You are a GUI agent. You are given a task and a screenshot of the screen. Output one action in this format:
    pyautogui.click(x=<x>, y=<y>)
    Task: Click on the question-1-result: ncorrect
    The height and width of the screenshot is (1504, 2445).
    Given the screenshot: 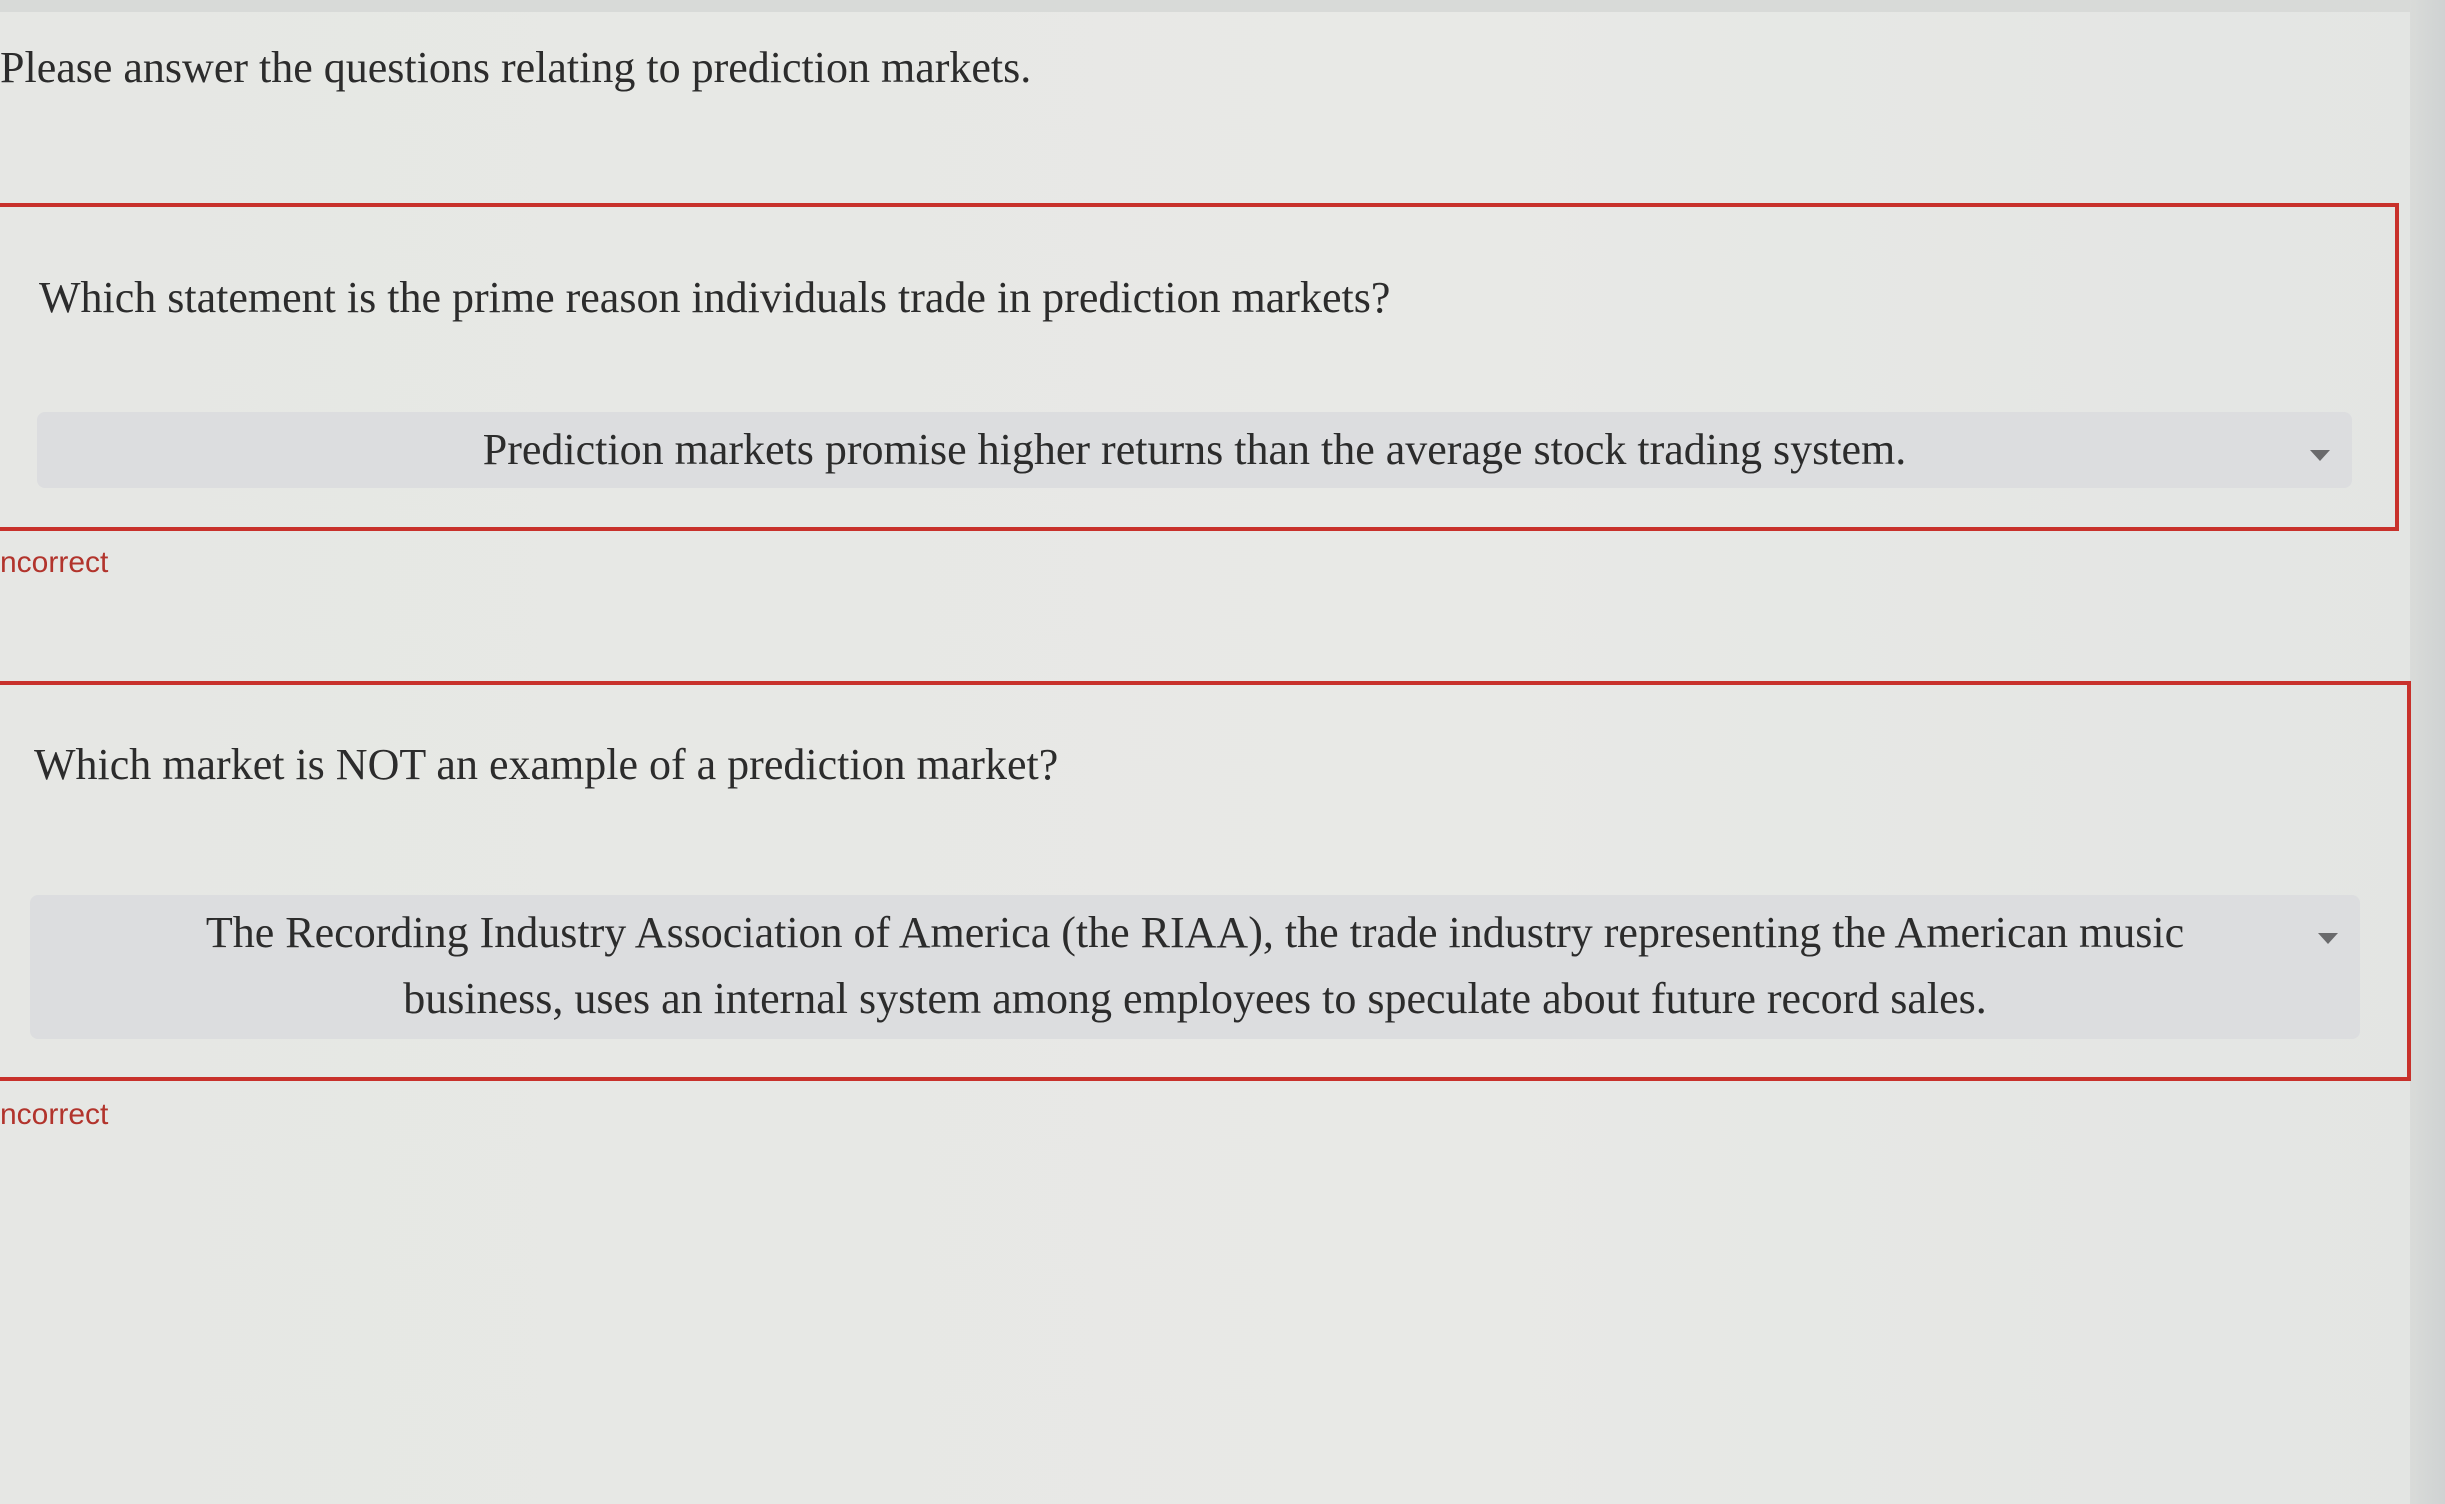 What is the action you would take?
    pyautogui.click(x=54, y=562)
    